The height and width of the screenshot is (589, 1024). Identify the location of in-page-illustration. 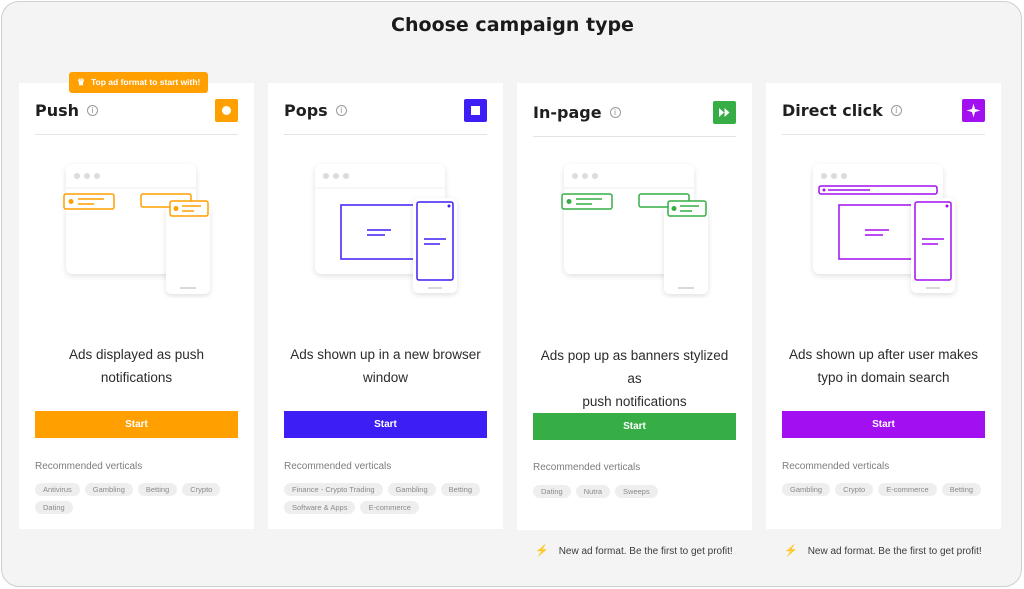
(634, 229).